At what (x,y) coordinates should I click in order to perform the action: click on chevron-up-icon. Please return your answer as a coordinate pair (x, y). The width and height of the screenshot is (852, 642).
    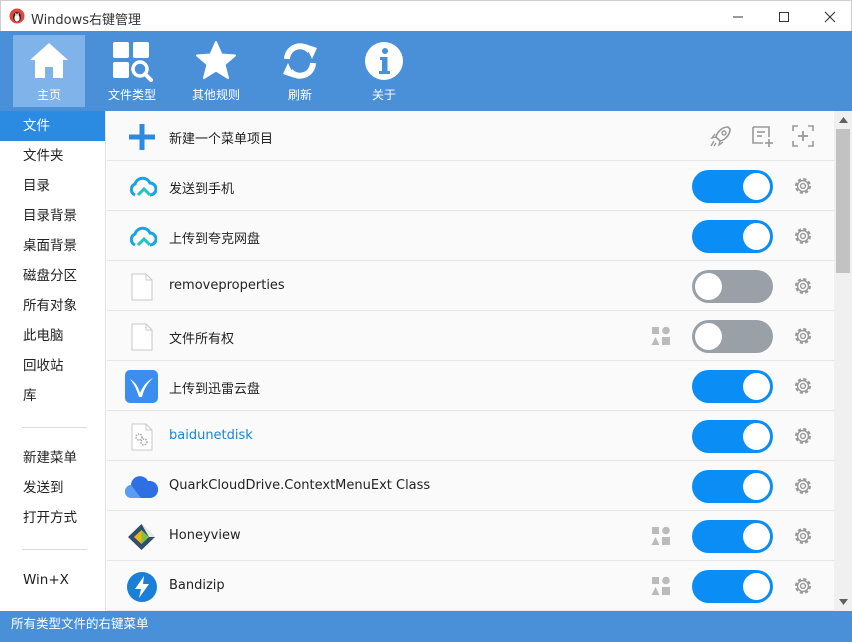
    Looking at the image, I should click on (843, 120).